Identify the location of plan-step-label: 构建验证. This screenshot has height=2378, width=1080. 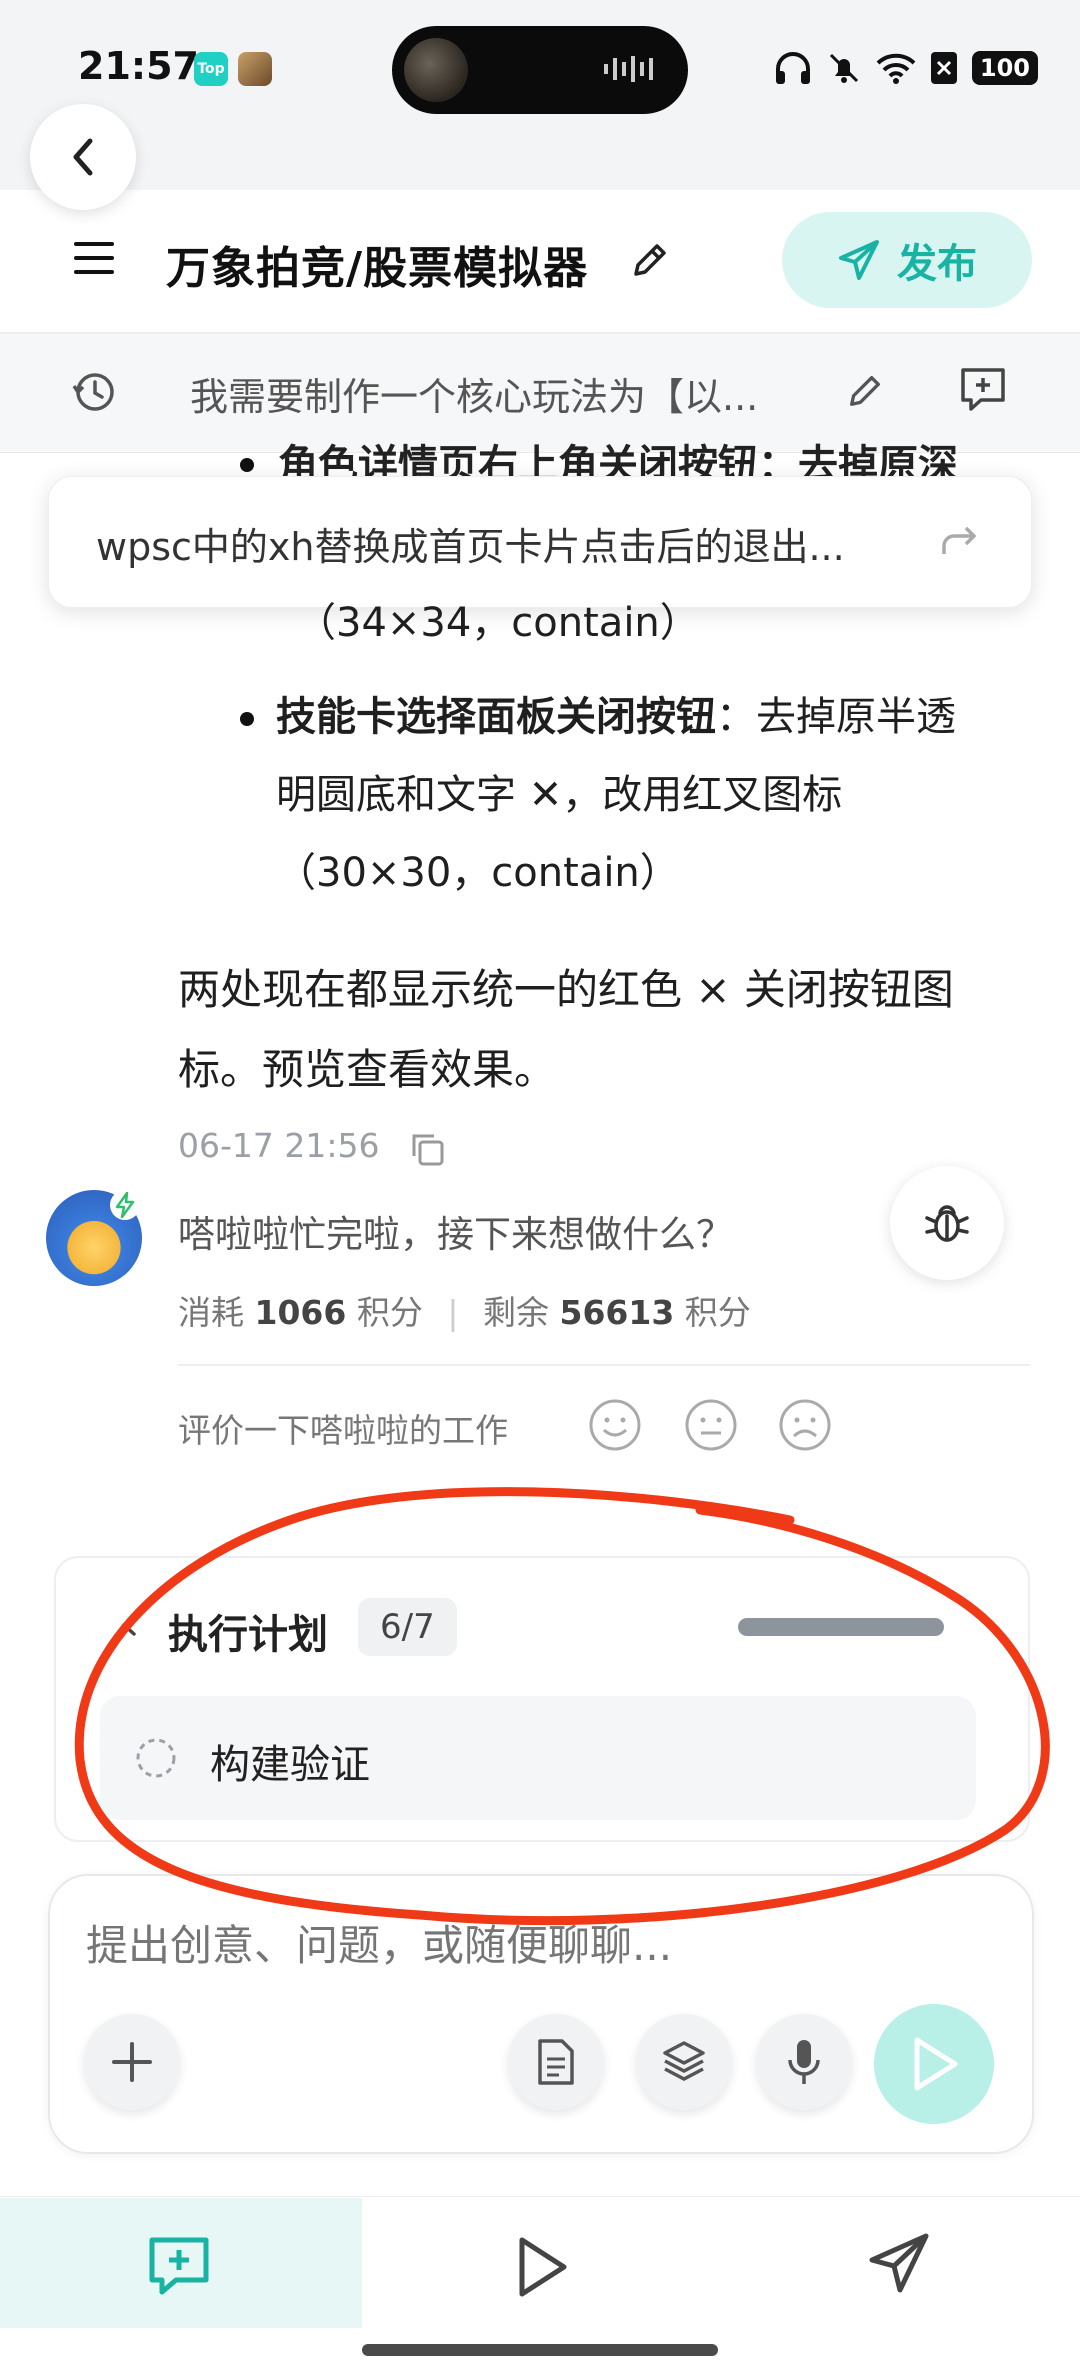
(290, 1765).